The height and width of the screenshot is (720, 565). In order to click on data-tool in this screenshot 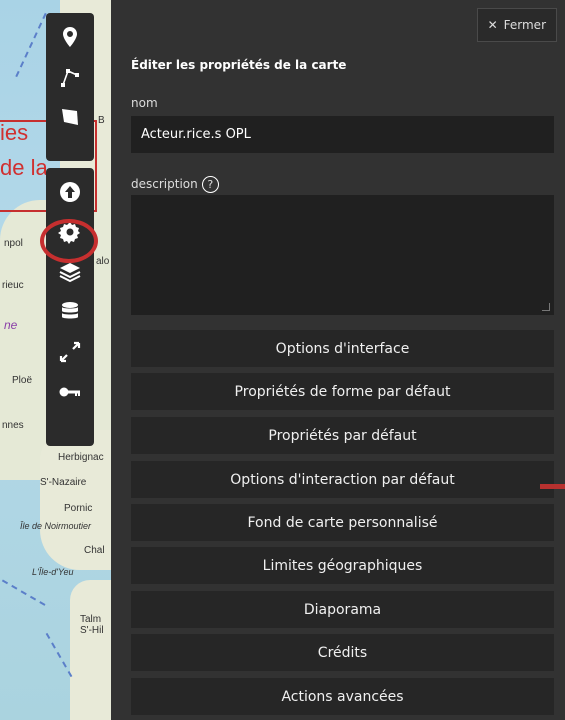, I will do `click(70, 312)`.